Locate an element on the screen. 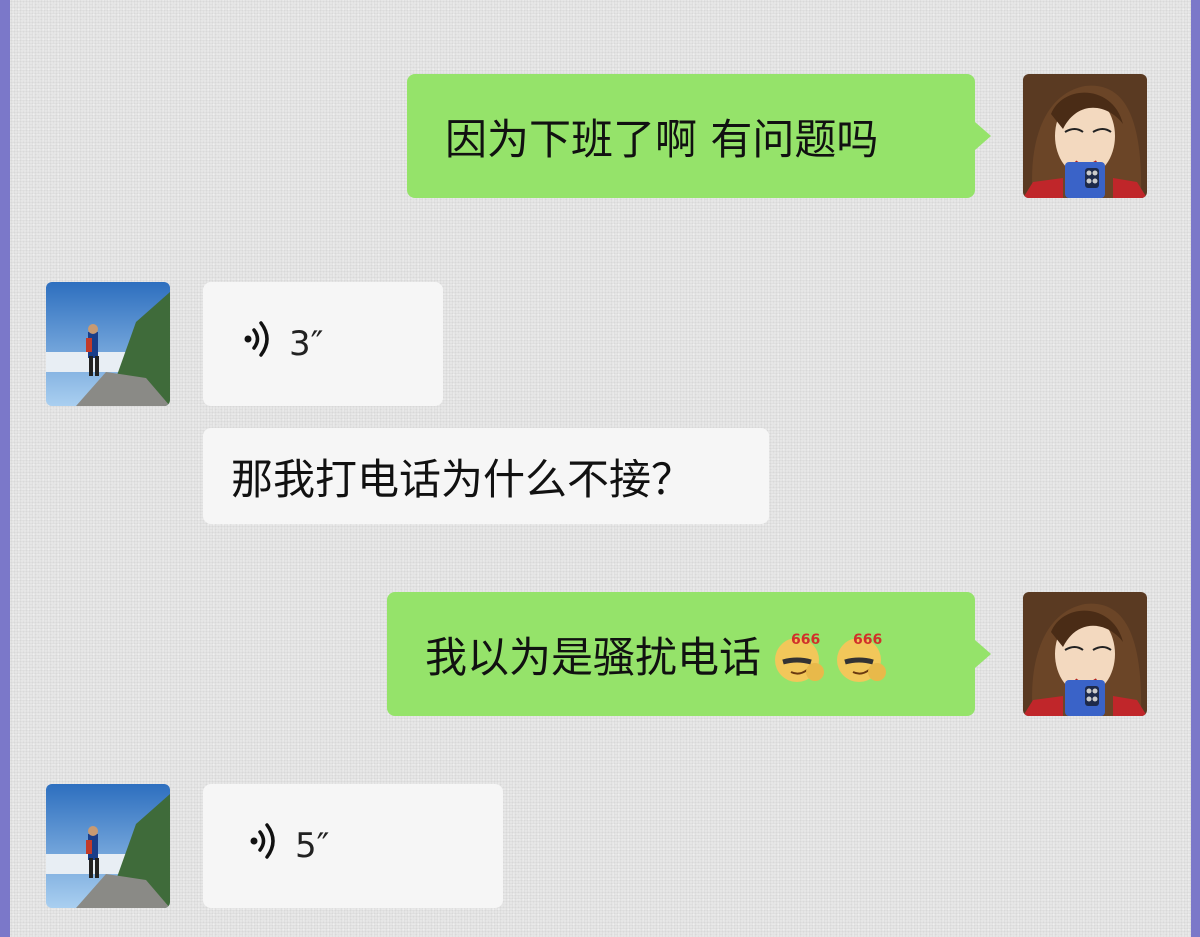 Image resolution: width=1200 pixels, height=937 pixels. received-message-bubble: 那我打电话为什么不接？ is located at coordinates (486, 476).